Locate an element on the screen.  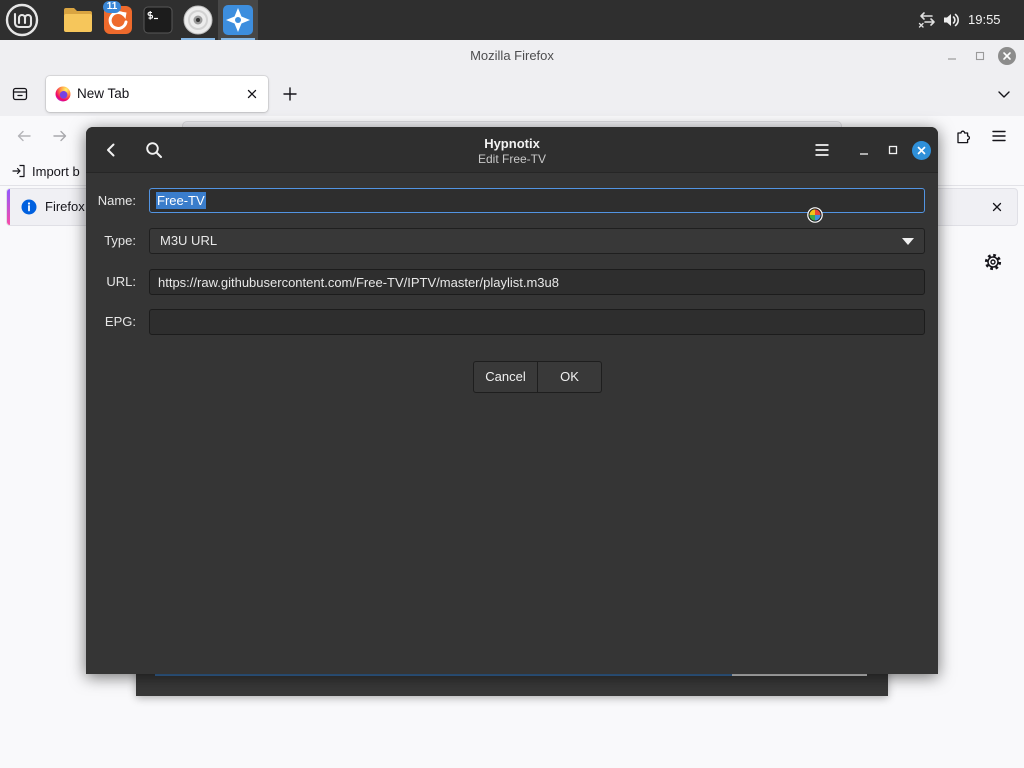
menu-button is located at coordinates (22, 20).